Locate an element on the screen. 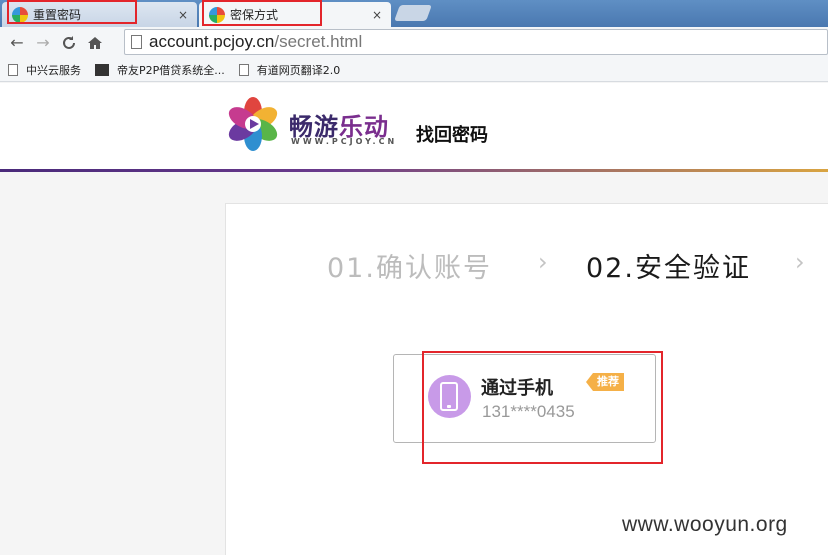 The height and width of the screenshot is (555, 828). bookmark-item: 中兴云服务 is located at coordinates (44, 70).